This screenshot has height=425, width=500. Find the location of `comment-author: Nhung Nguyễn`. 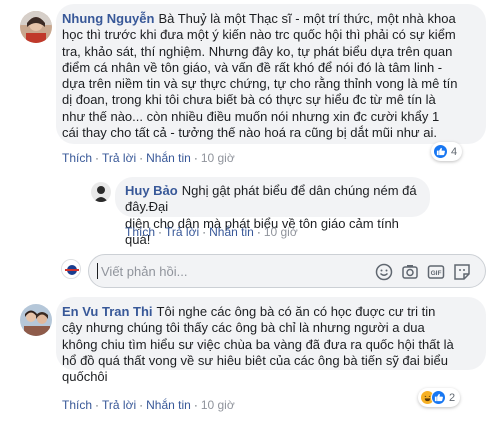

comment-author: Nhung Nguyễn is located at coordinates (108, 18).